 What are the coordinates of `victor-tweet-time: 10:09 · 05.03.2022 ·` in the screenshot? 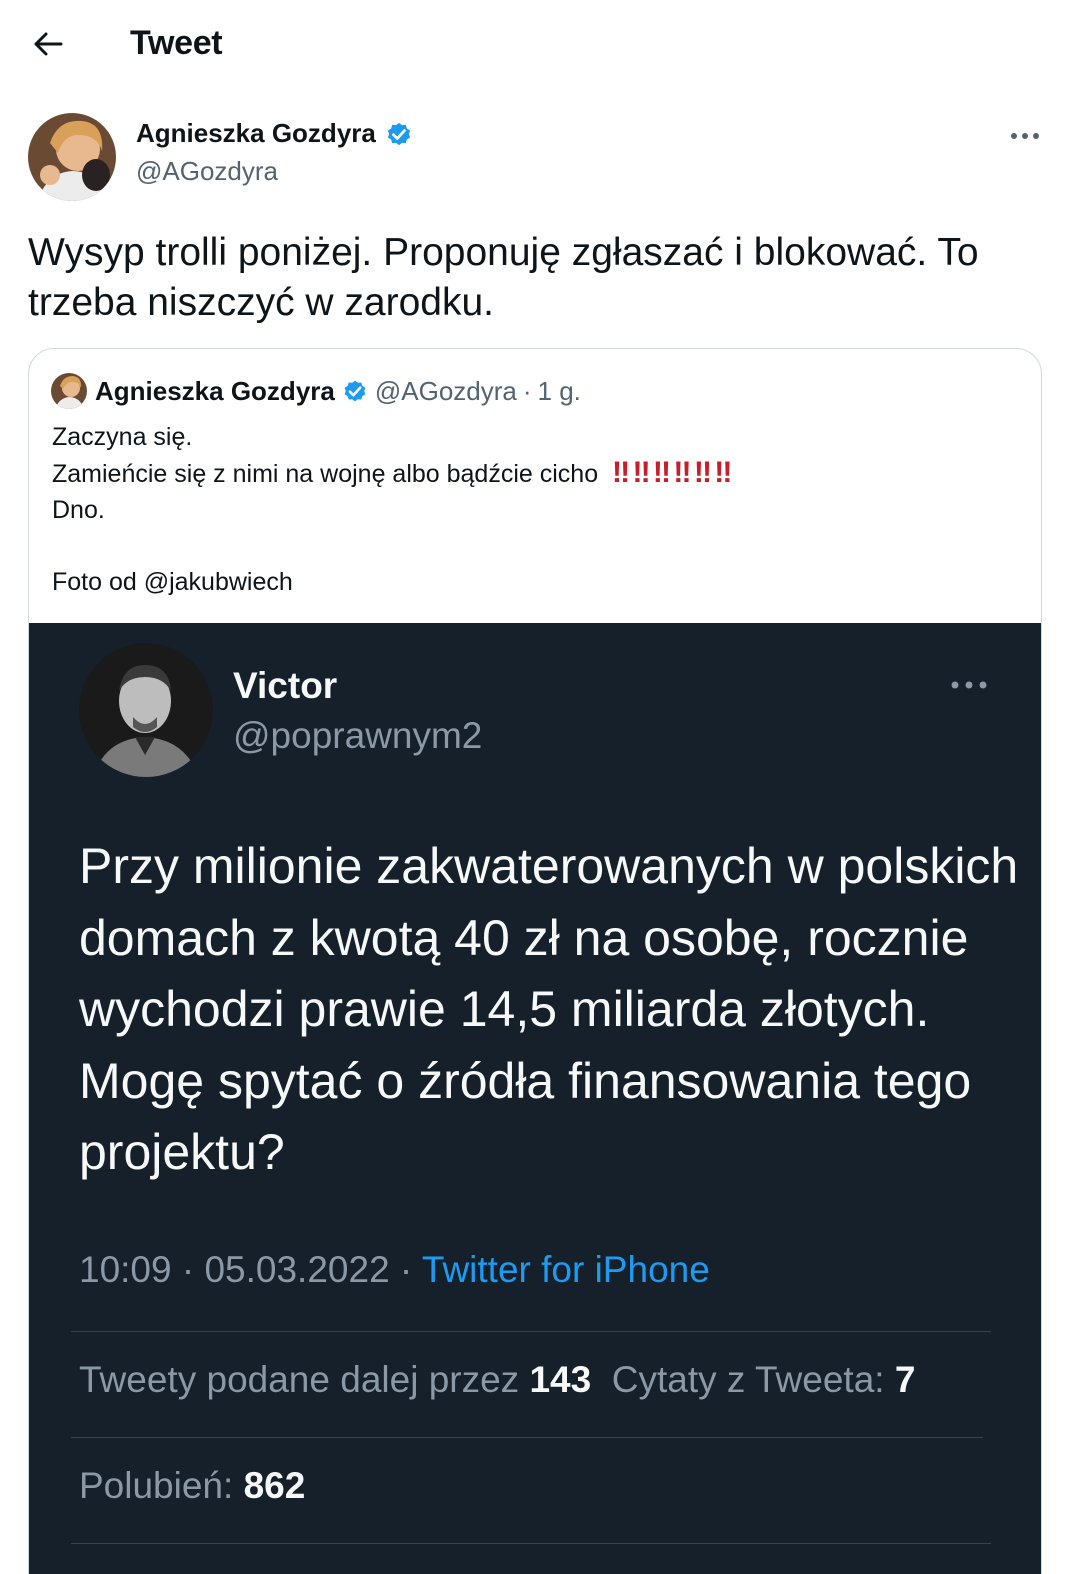 It's located at (246, 1269).